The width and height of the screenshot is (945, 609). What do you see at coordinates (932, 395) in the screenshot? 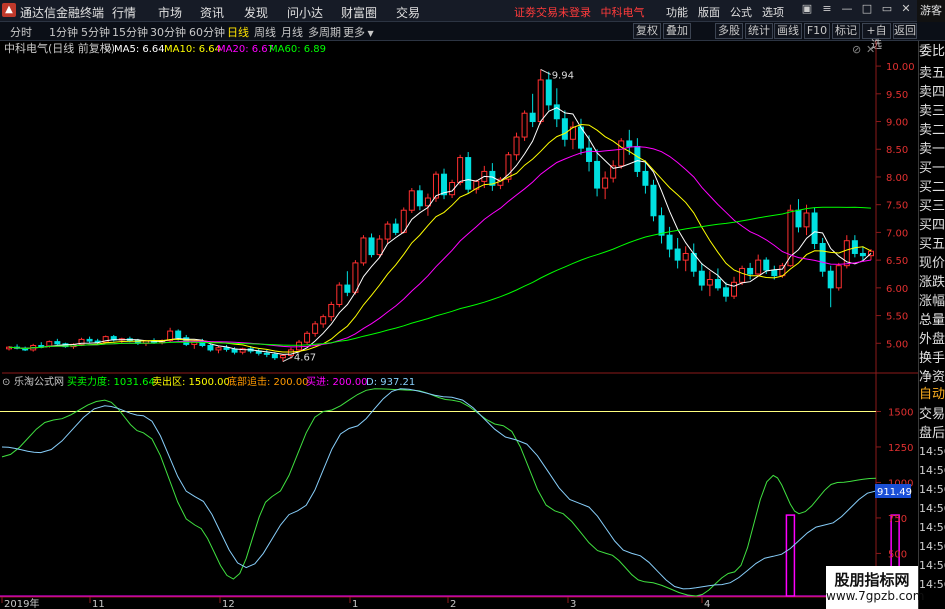
I see `auto-toggle: 自动` at bounding box center [932, 395].